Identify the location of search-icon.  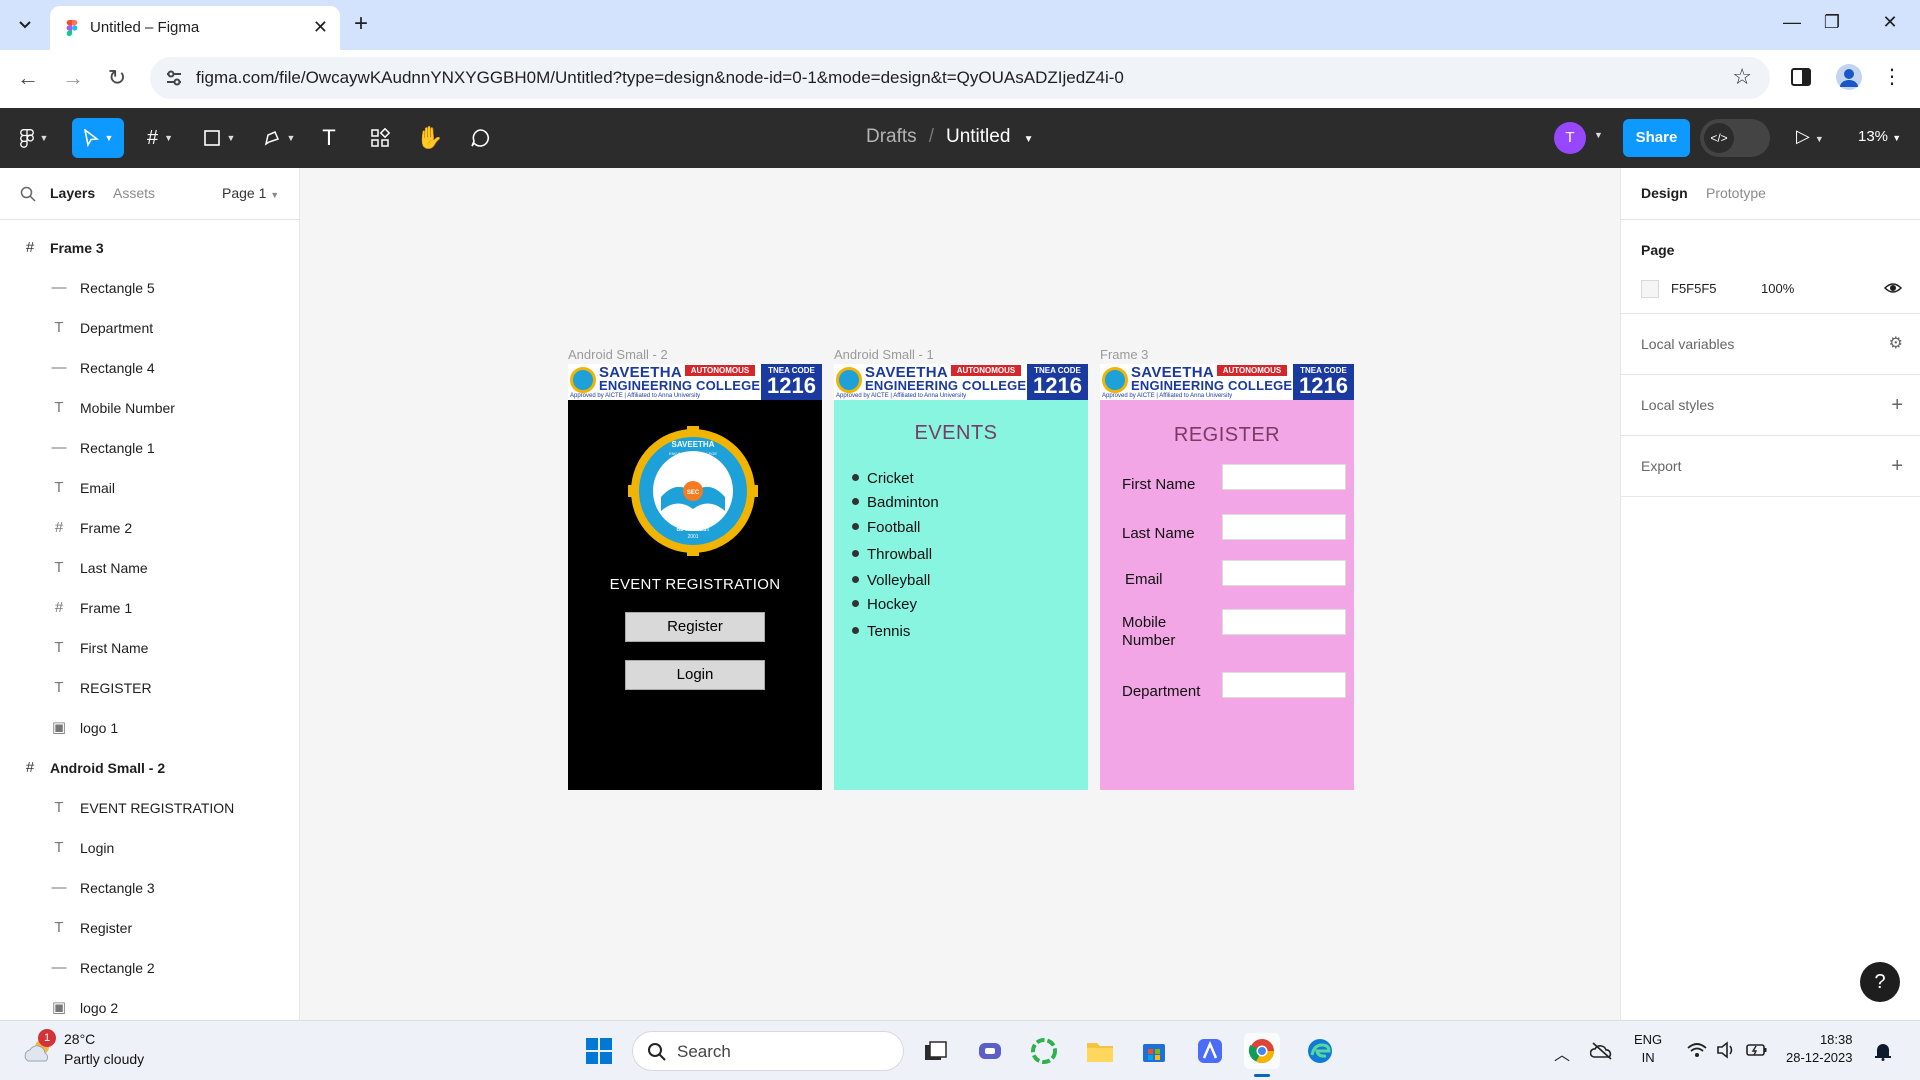
(28, 194).